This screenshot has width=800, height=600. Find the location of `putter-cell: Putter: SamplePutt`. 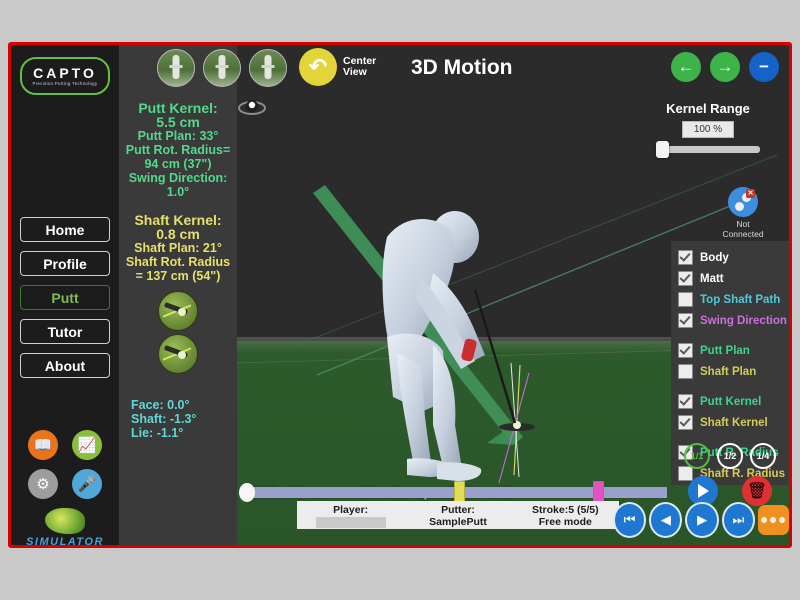

putter-cell: Putter: SamplePutt is located at coordinates (457, 515).